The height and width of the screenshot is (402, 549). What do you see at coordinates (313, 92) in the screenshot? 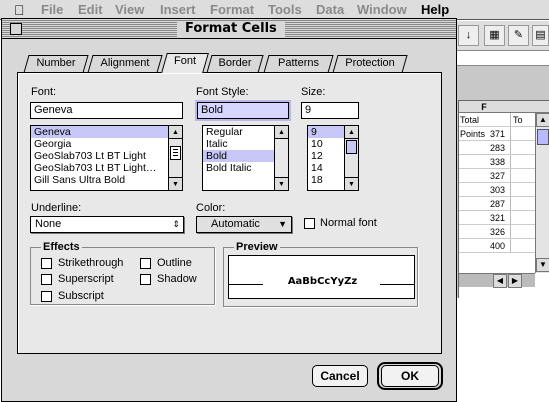
I see `size-label: Size:` at bounding box center [313, 92].